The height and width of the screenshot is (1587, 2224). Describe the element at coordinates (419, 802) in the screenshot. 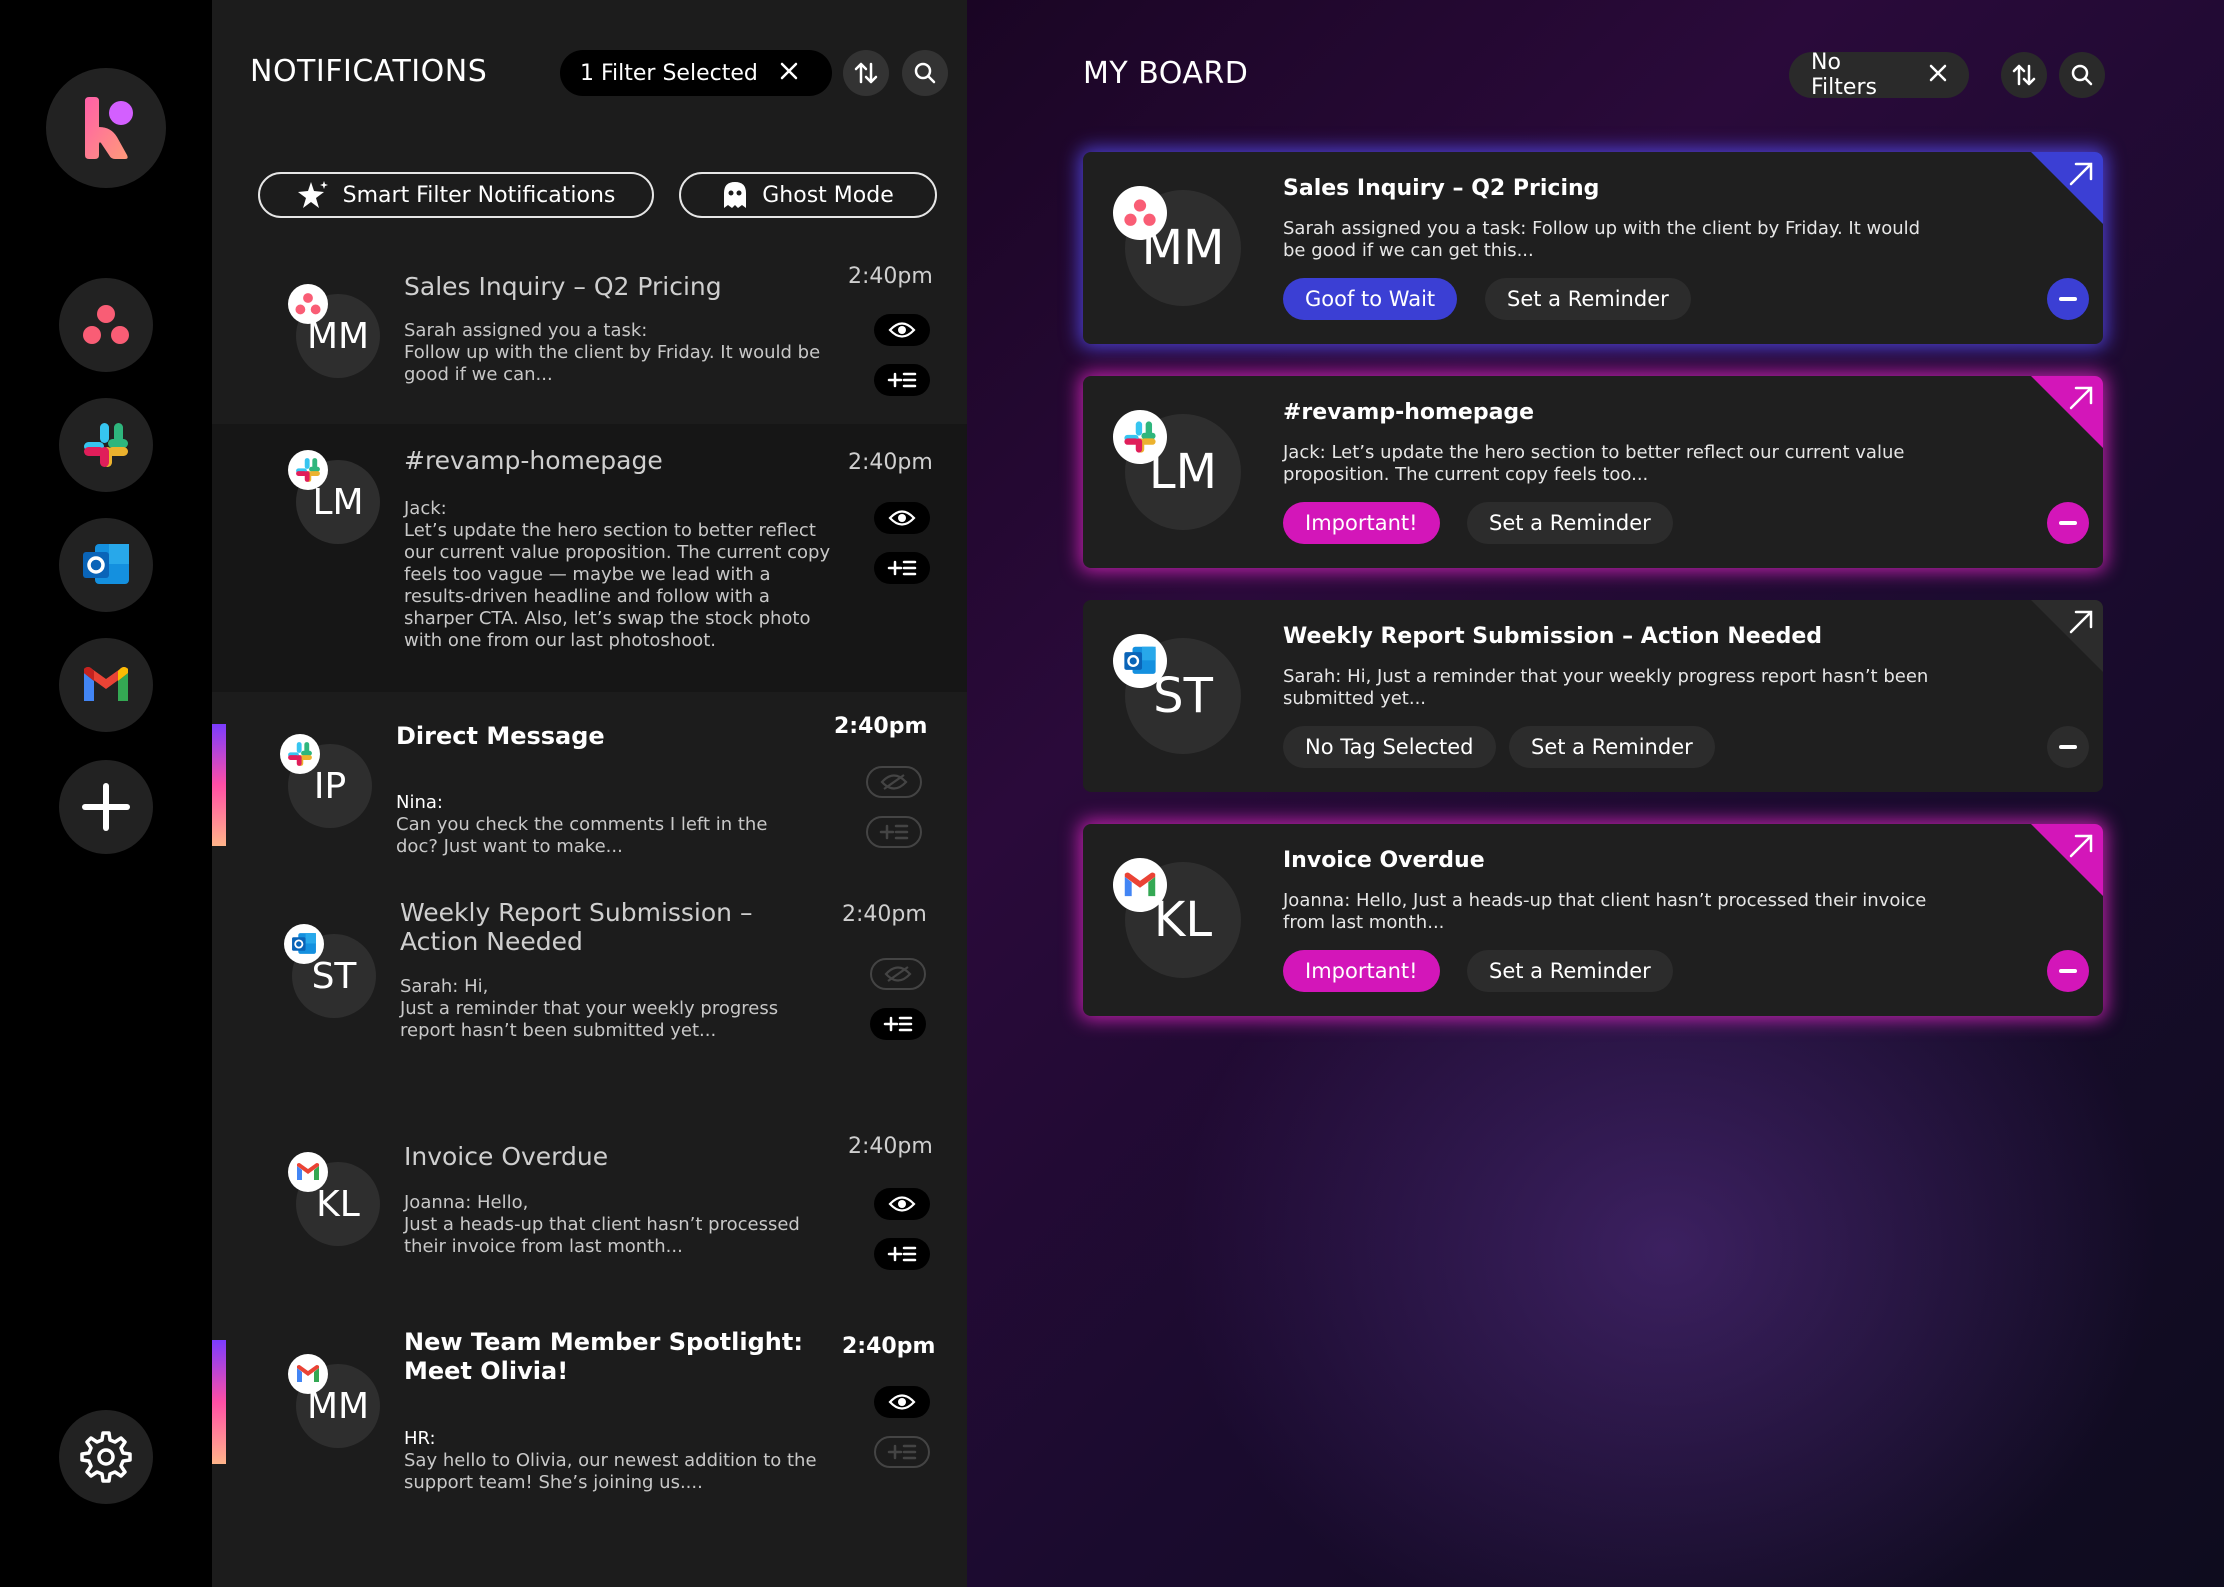

I see `notification-sender: Nina:` at that location.